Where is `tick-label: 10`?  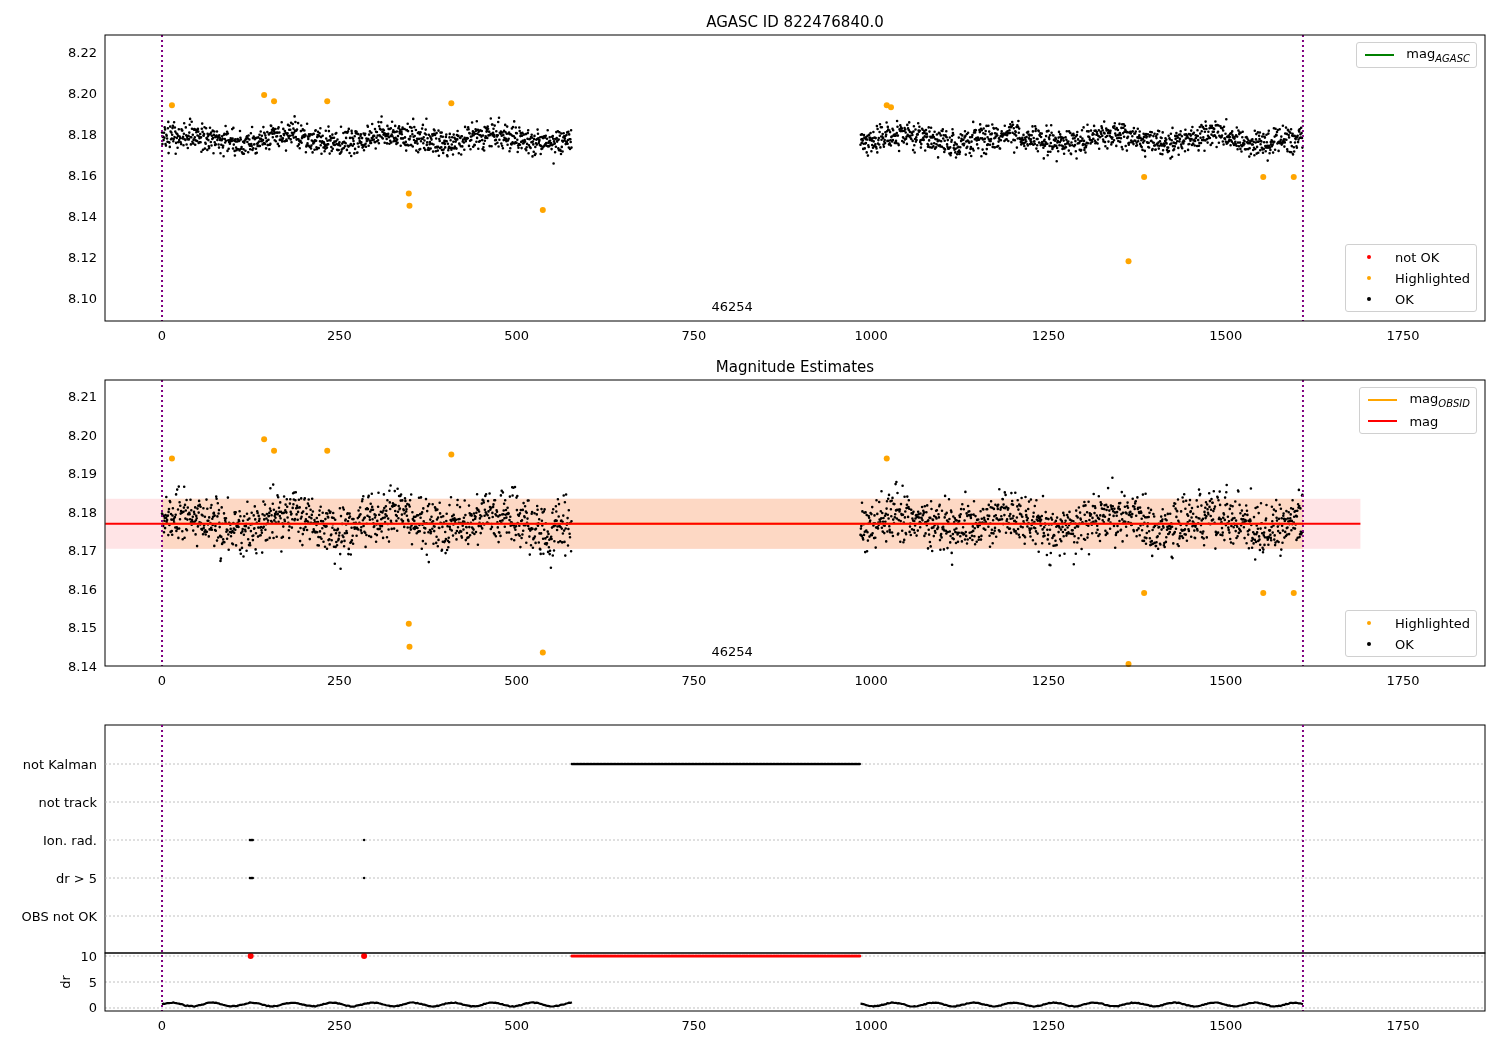
tick-label: 10 is located at coordinates (88, 956).